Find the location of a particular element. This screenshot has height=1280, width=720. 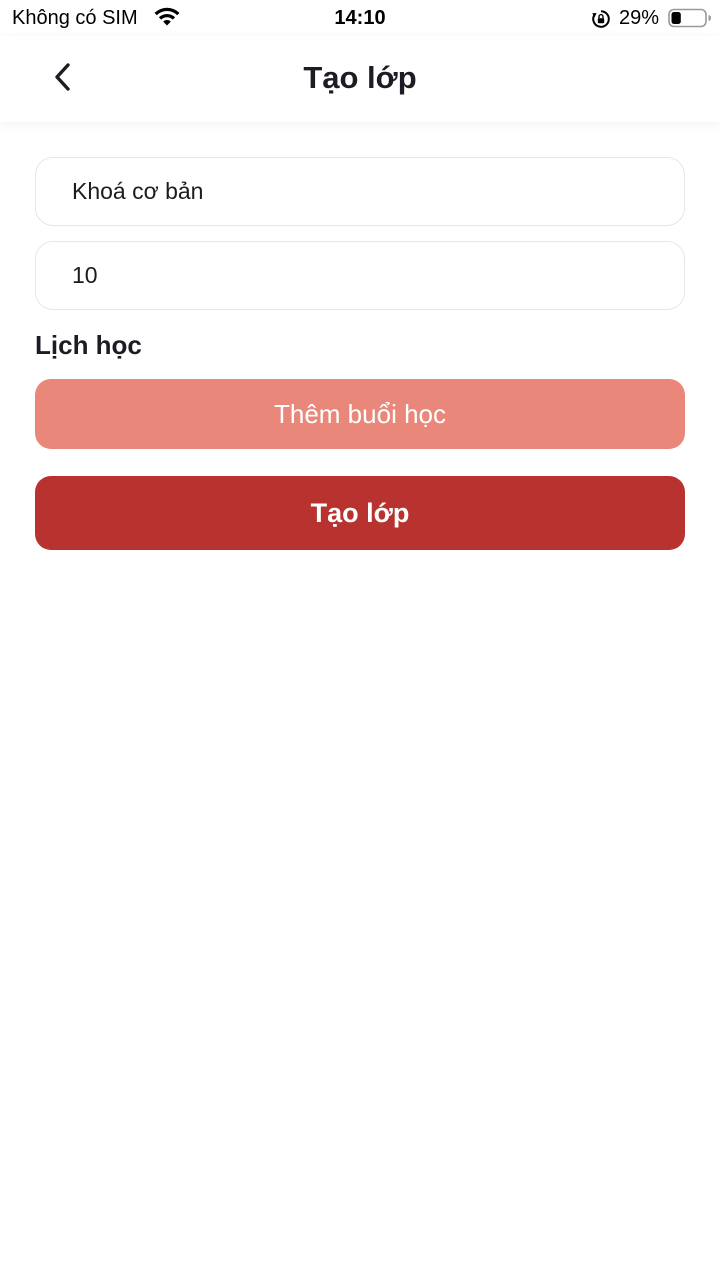

battery-percent: 29% is located at coordinates (639, 18).